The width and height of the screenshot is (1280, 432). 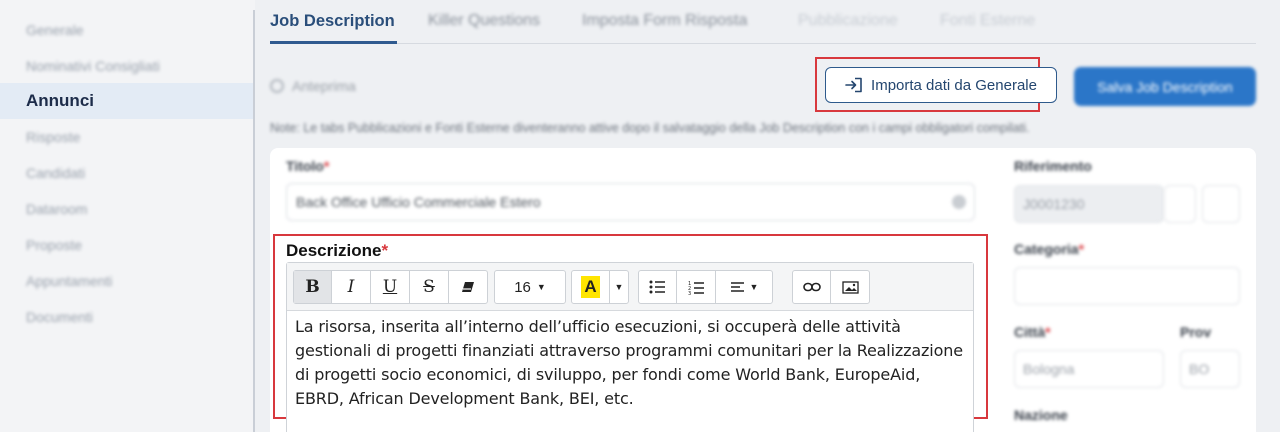 What do you see at coordinates (313, 287) in the screenshot?
I see `bold-button: B` at bounding box center [313, 287].